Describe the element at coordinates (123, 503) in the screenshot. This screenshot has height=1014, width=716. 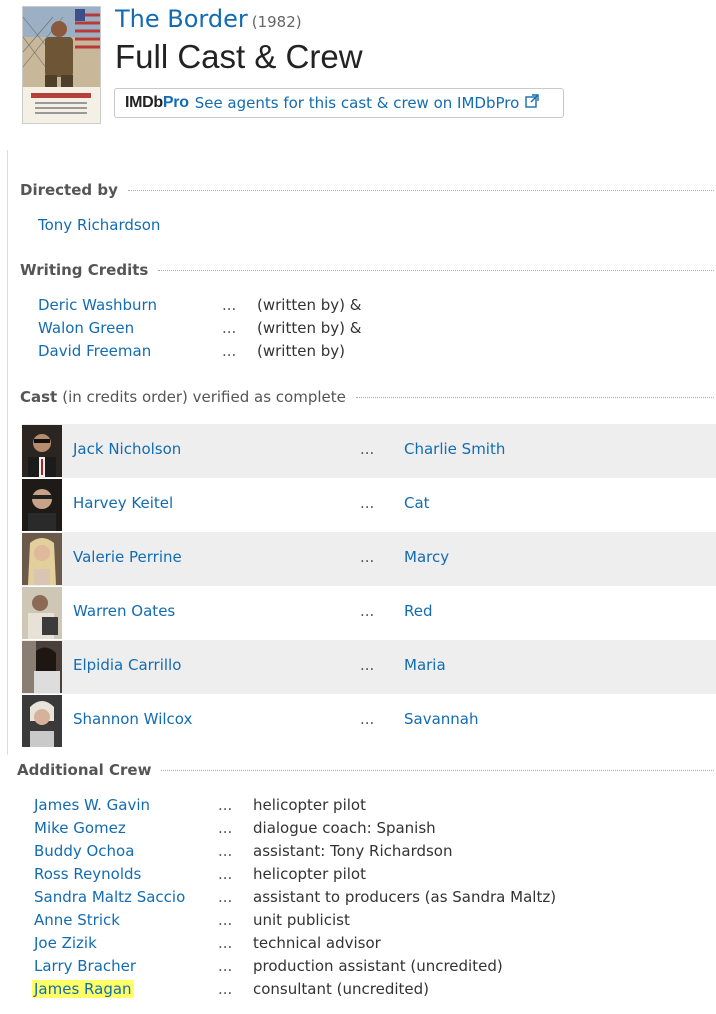
I see `actor-name: Harvey Keitel` at that location.